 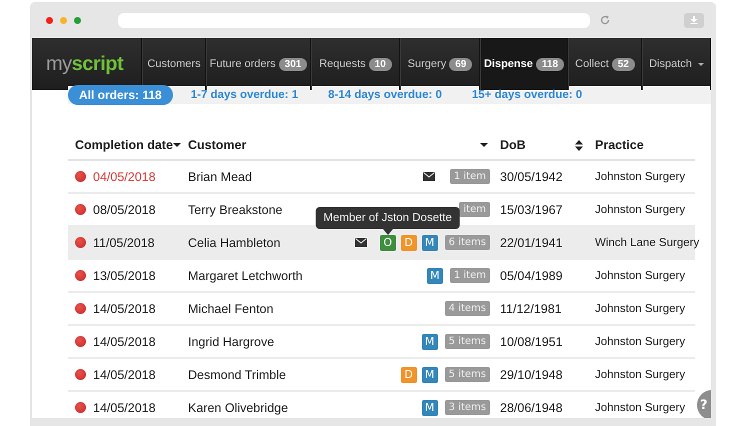 I want to click on letter-tag: O, so click(x=388, y=242).